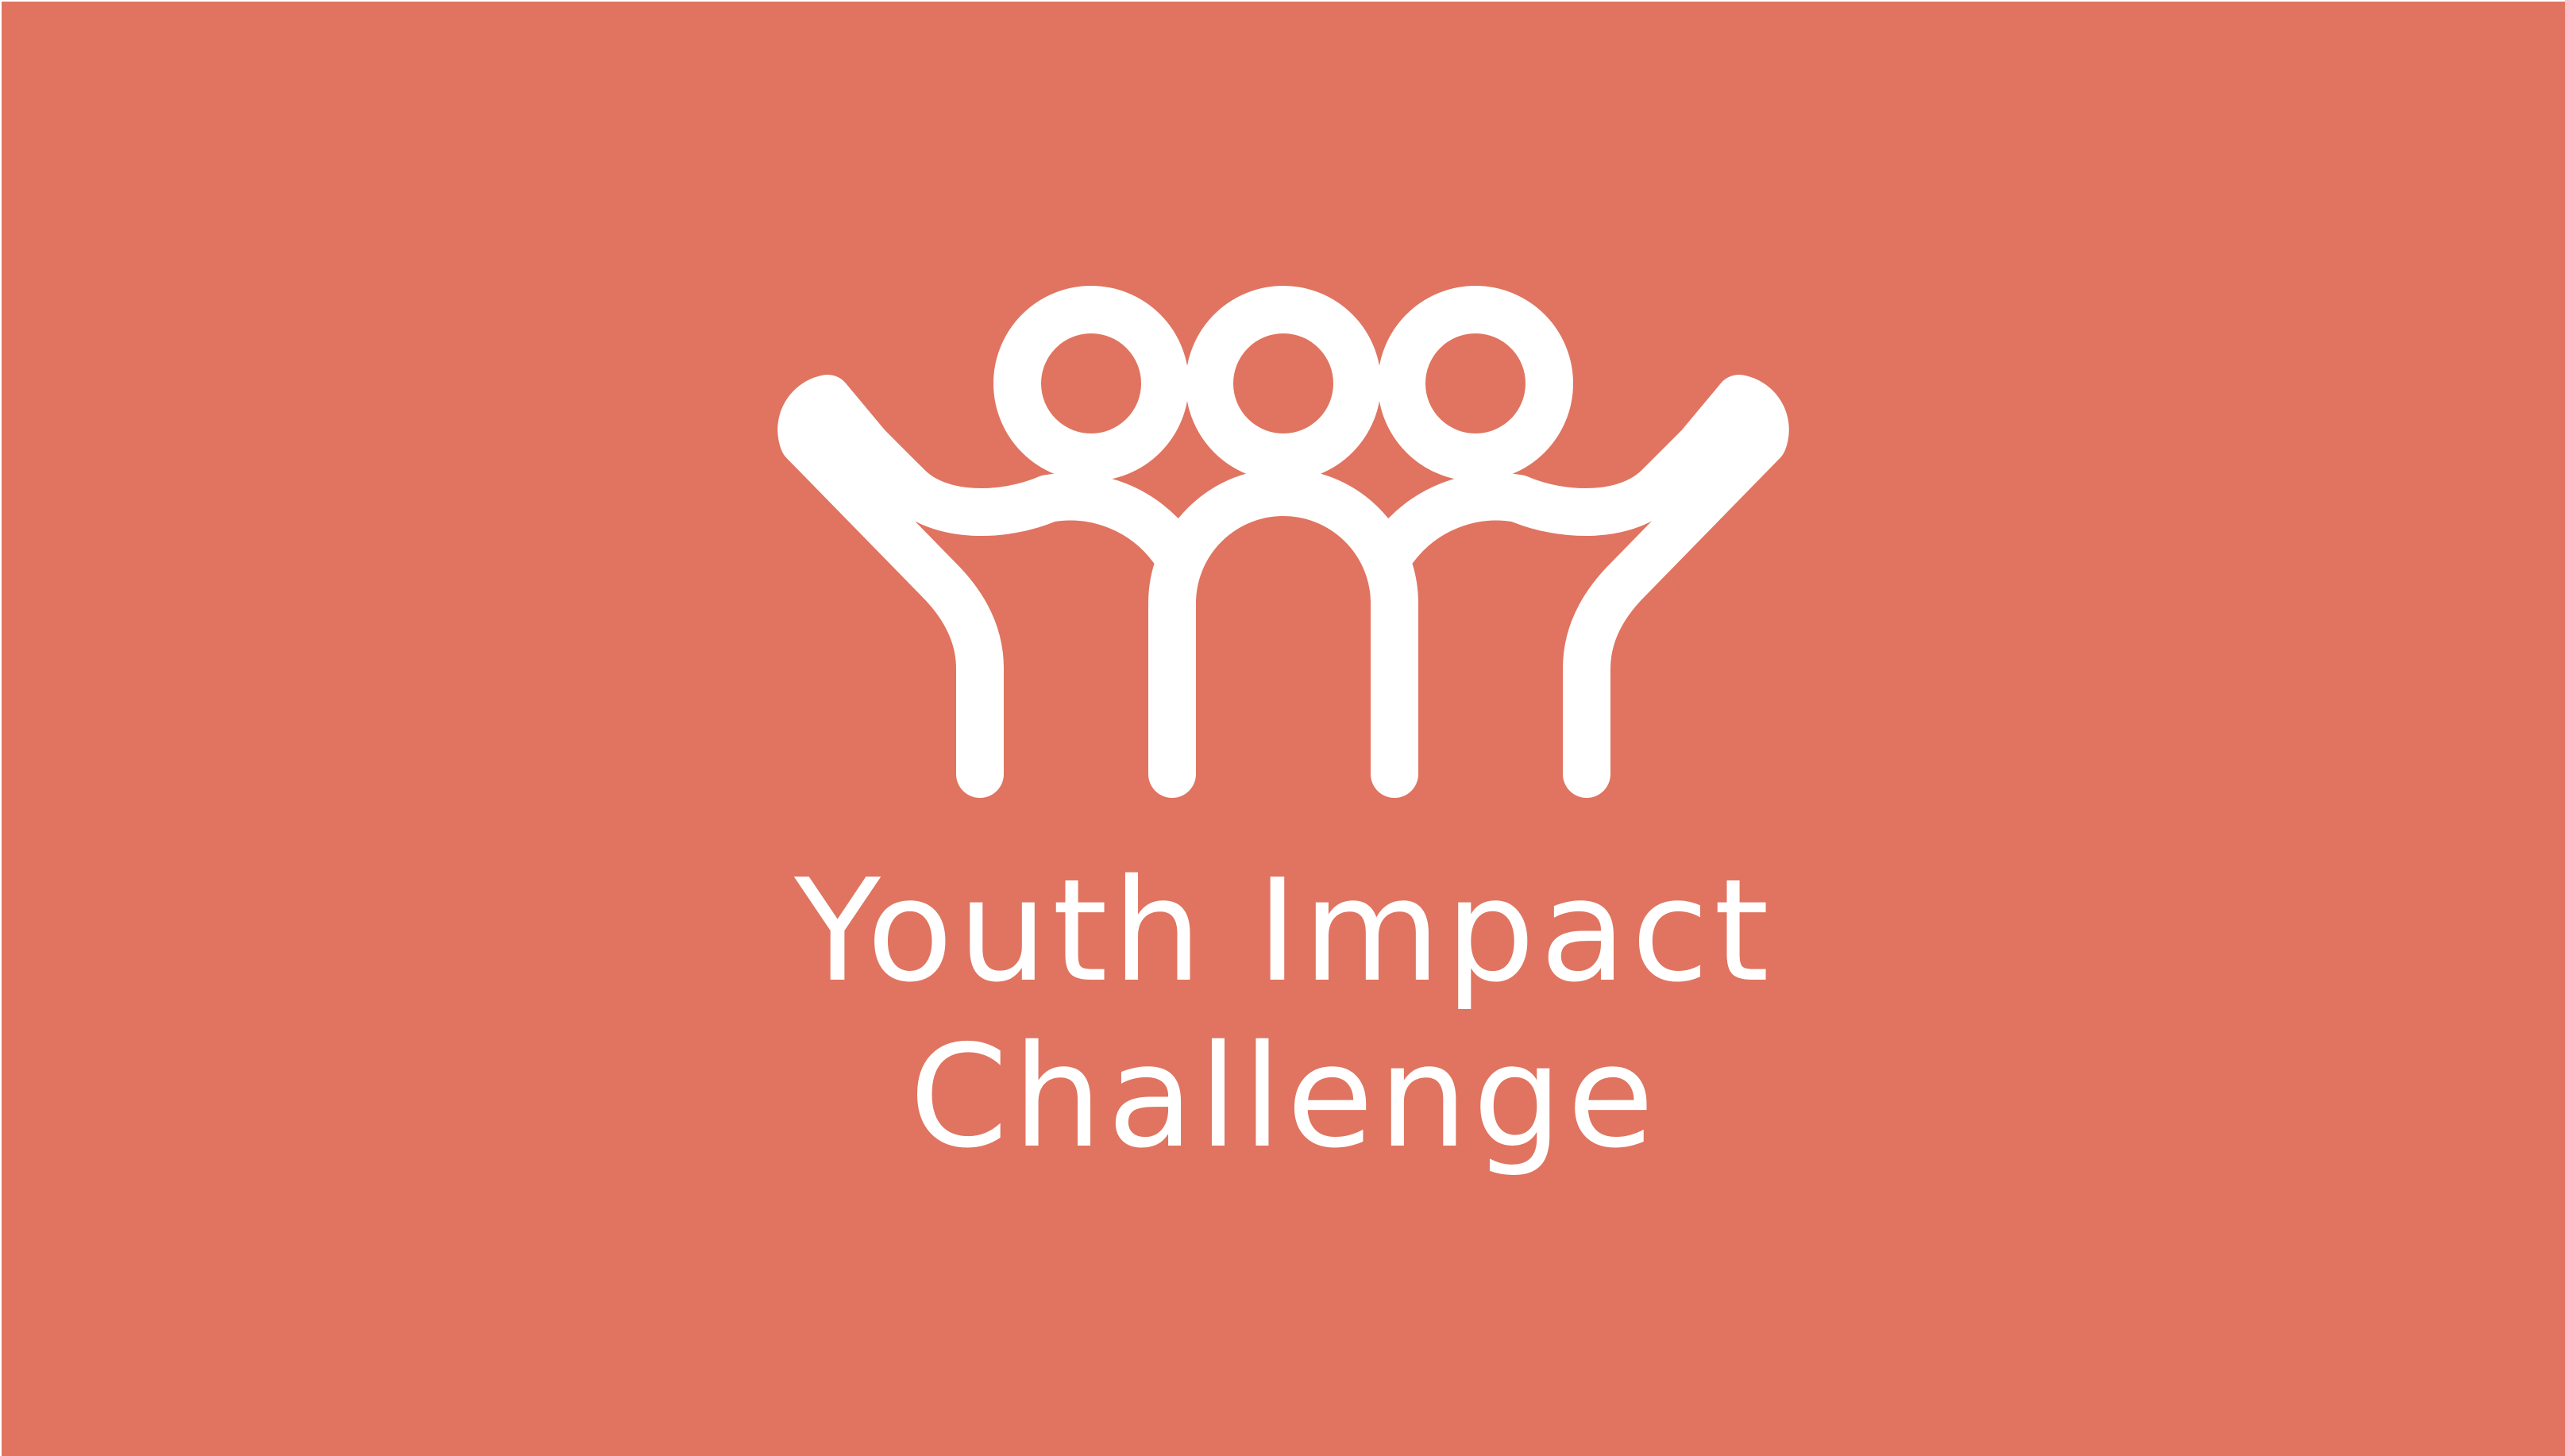 The height and width of the screenshot is (1456, 2565). I want to click on title-line-1: Youth Impact, so click(1284, 931).